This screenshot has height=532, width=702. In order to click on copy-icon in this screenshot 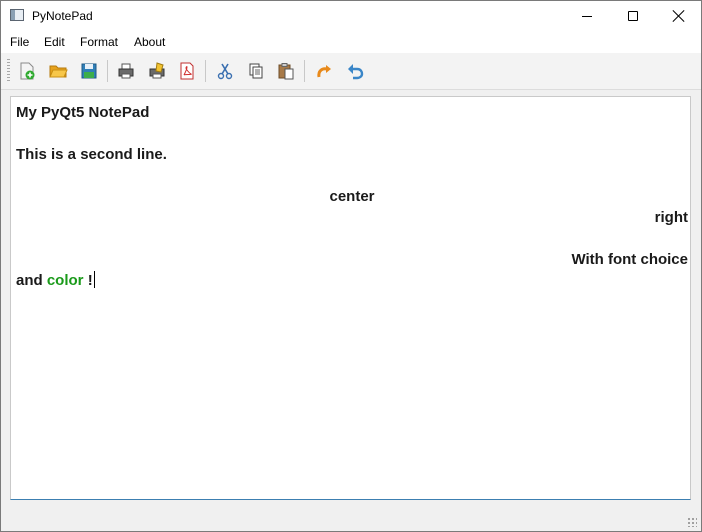, I will do `click(256, 71)`.